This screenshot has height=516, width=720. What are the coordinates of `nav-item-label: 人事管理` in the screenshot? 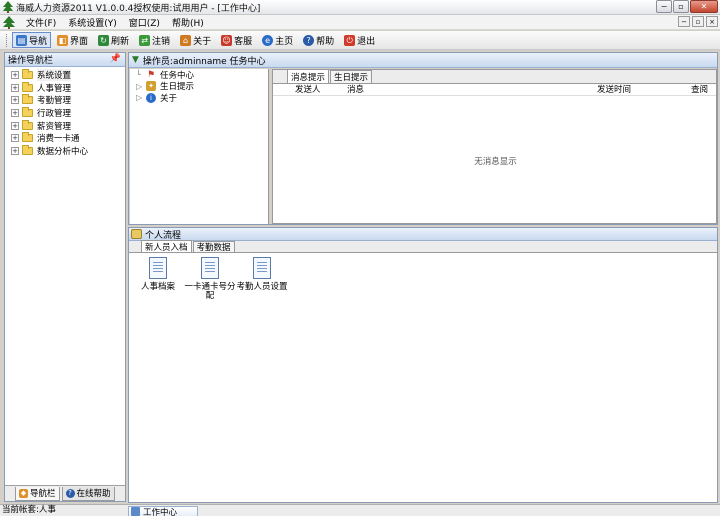 It's located at (54, 88).